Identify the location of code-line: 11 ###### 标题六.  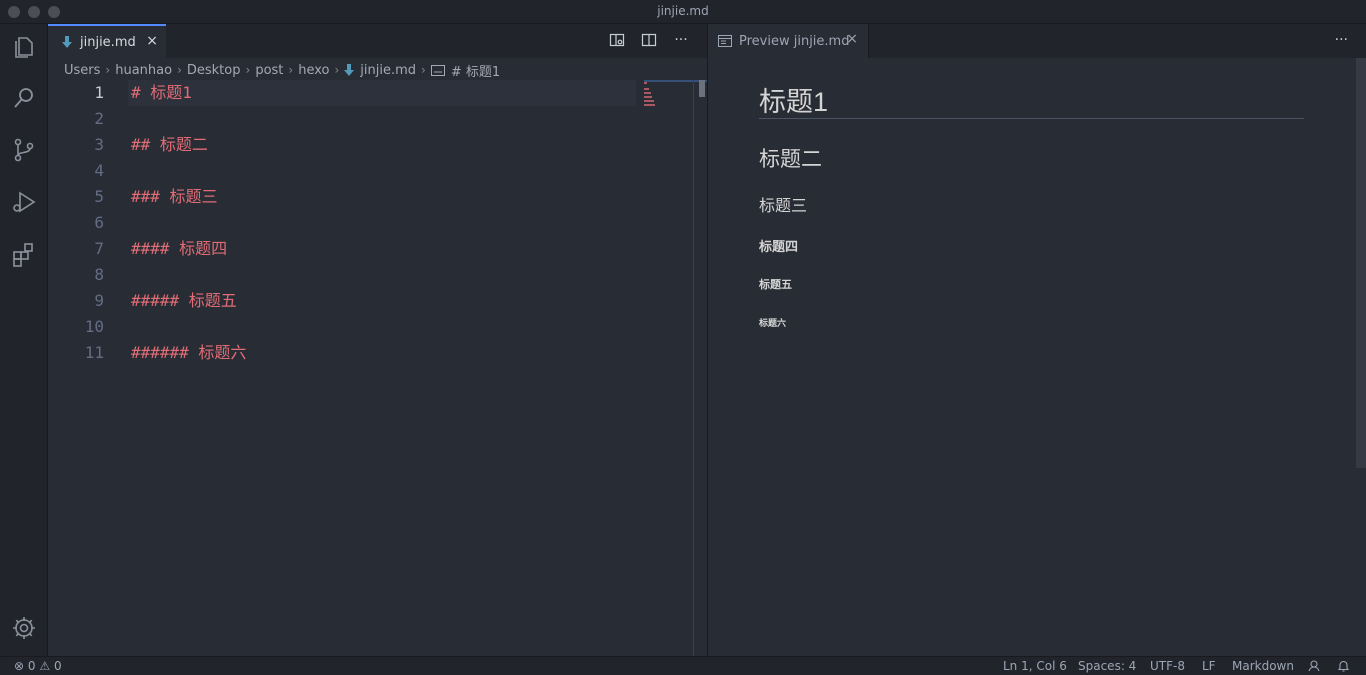
(348, 353).